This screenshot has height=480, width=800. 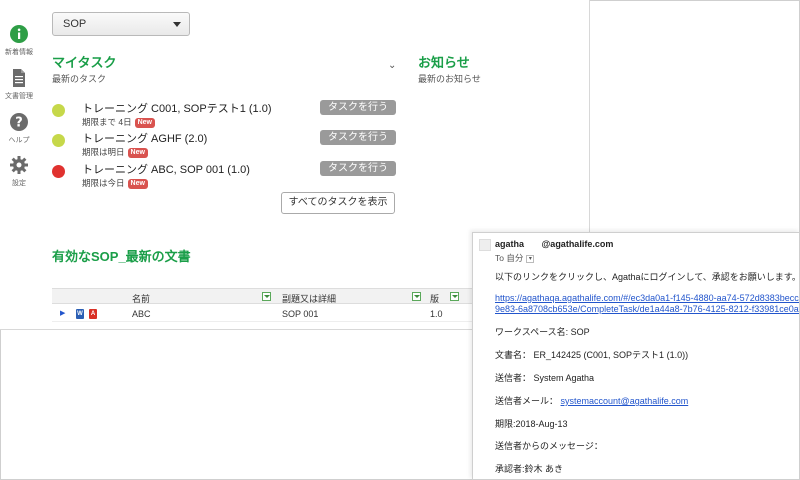 I want to click on show-all-tasks-button: すべてのタスクを表示, so click(x=338, y=203).